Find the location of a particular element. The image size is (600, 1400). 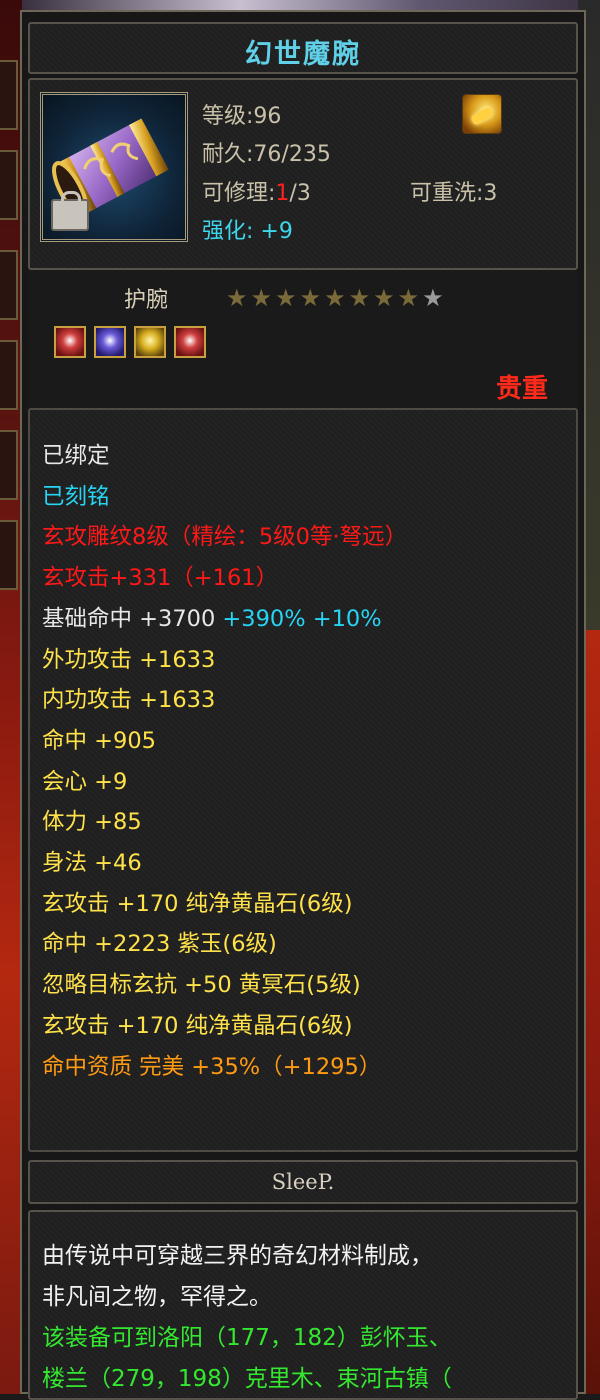

enhance-label: 强化: is located at coordinates (231, 231).